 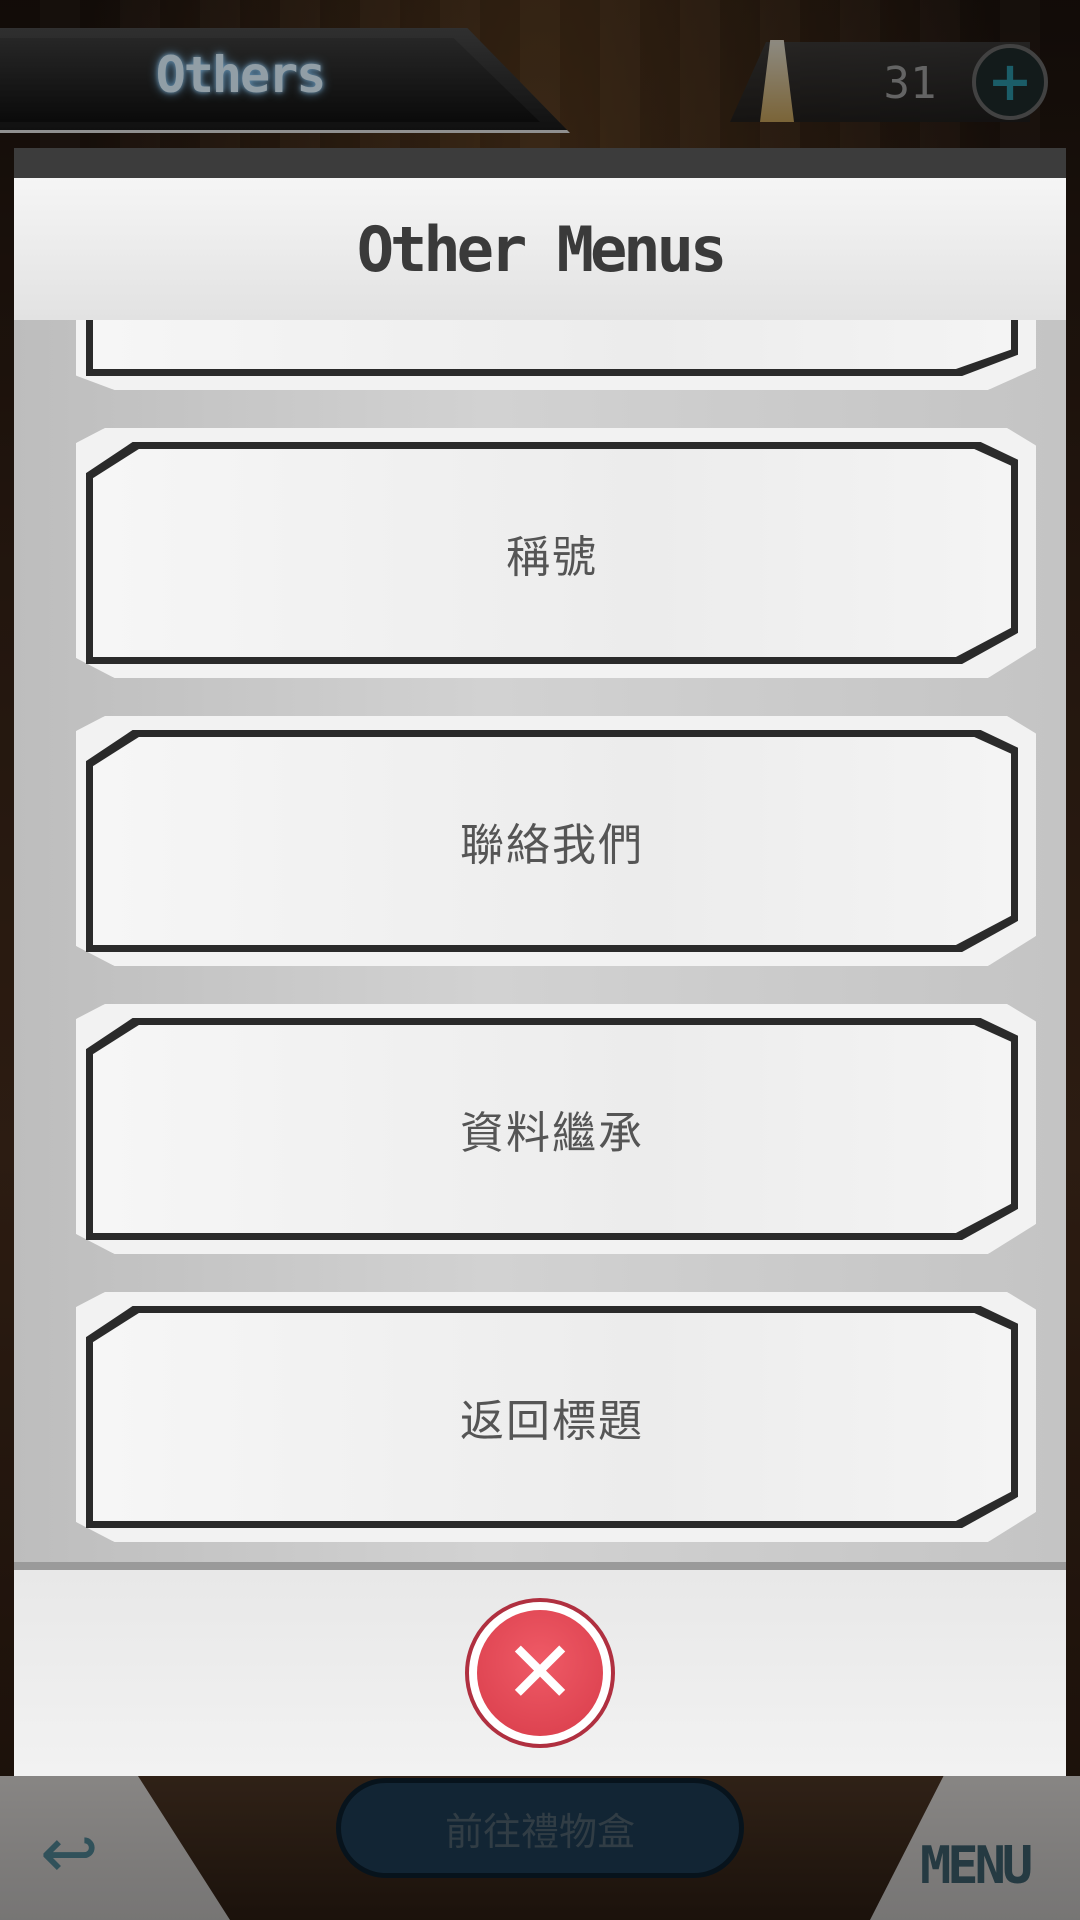 I want to click on modal-title-bar: Other Menus, so click(x=540, y=250).